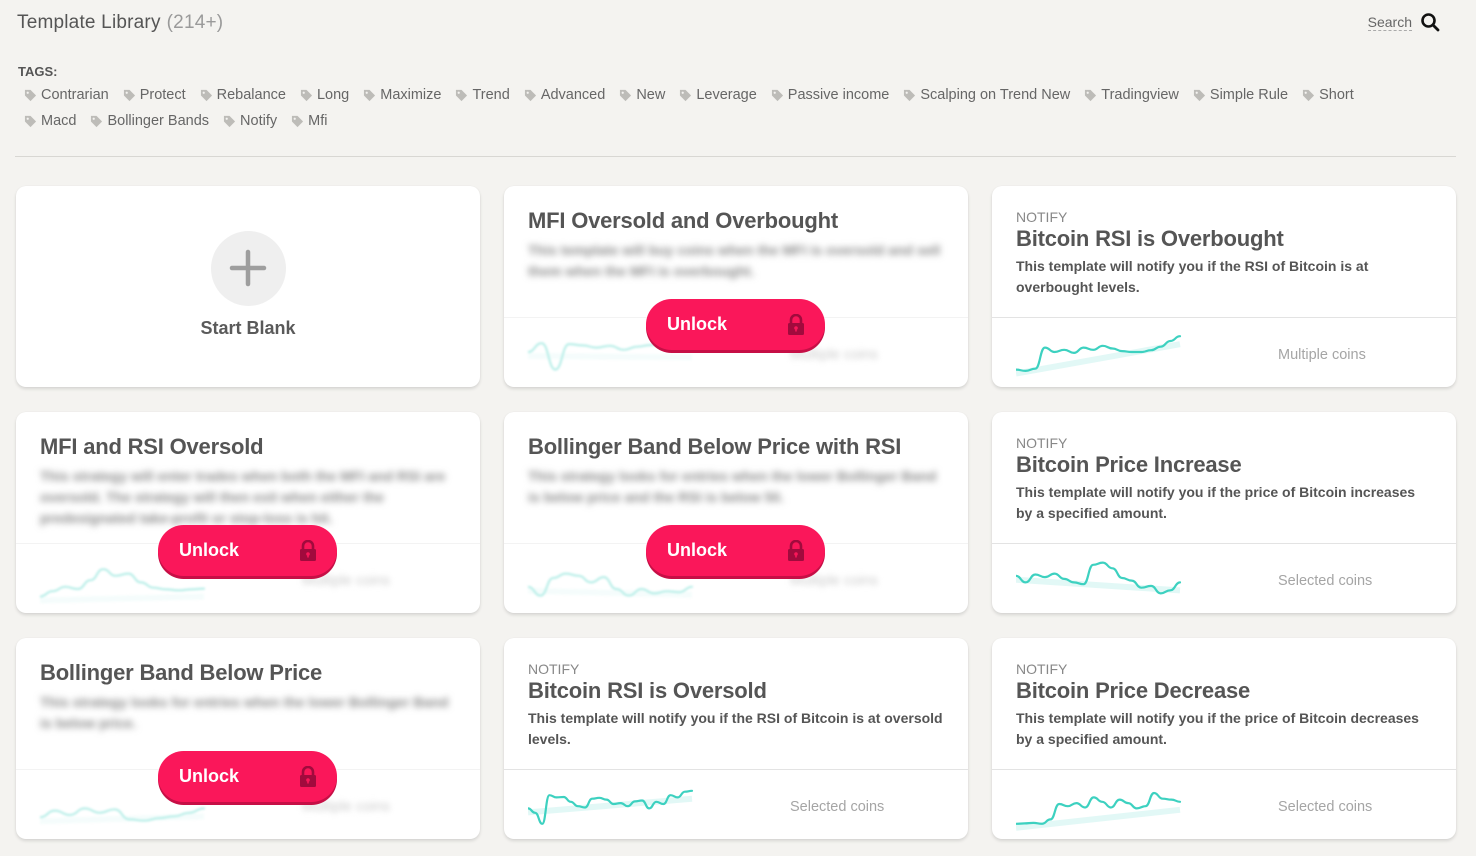 This screenshot has width=1476, height=856. I want to click on tag-mfi: Mfi, so click(309, 121).